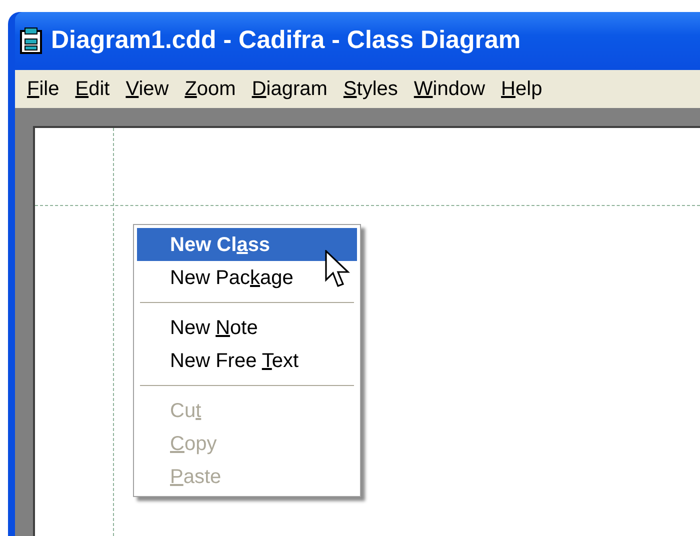 The width and height of the screenshot is (700, 536). Describe the element at coordinates (247, 244) in the screenshot. I see `context-menu-item: New Class` at that location.